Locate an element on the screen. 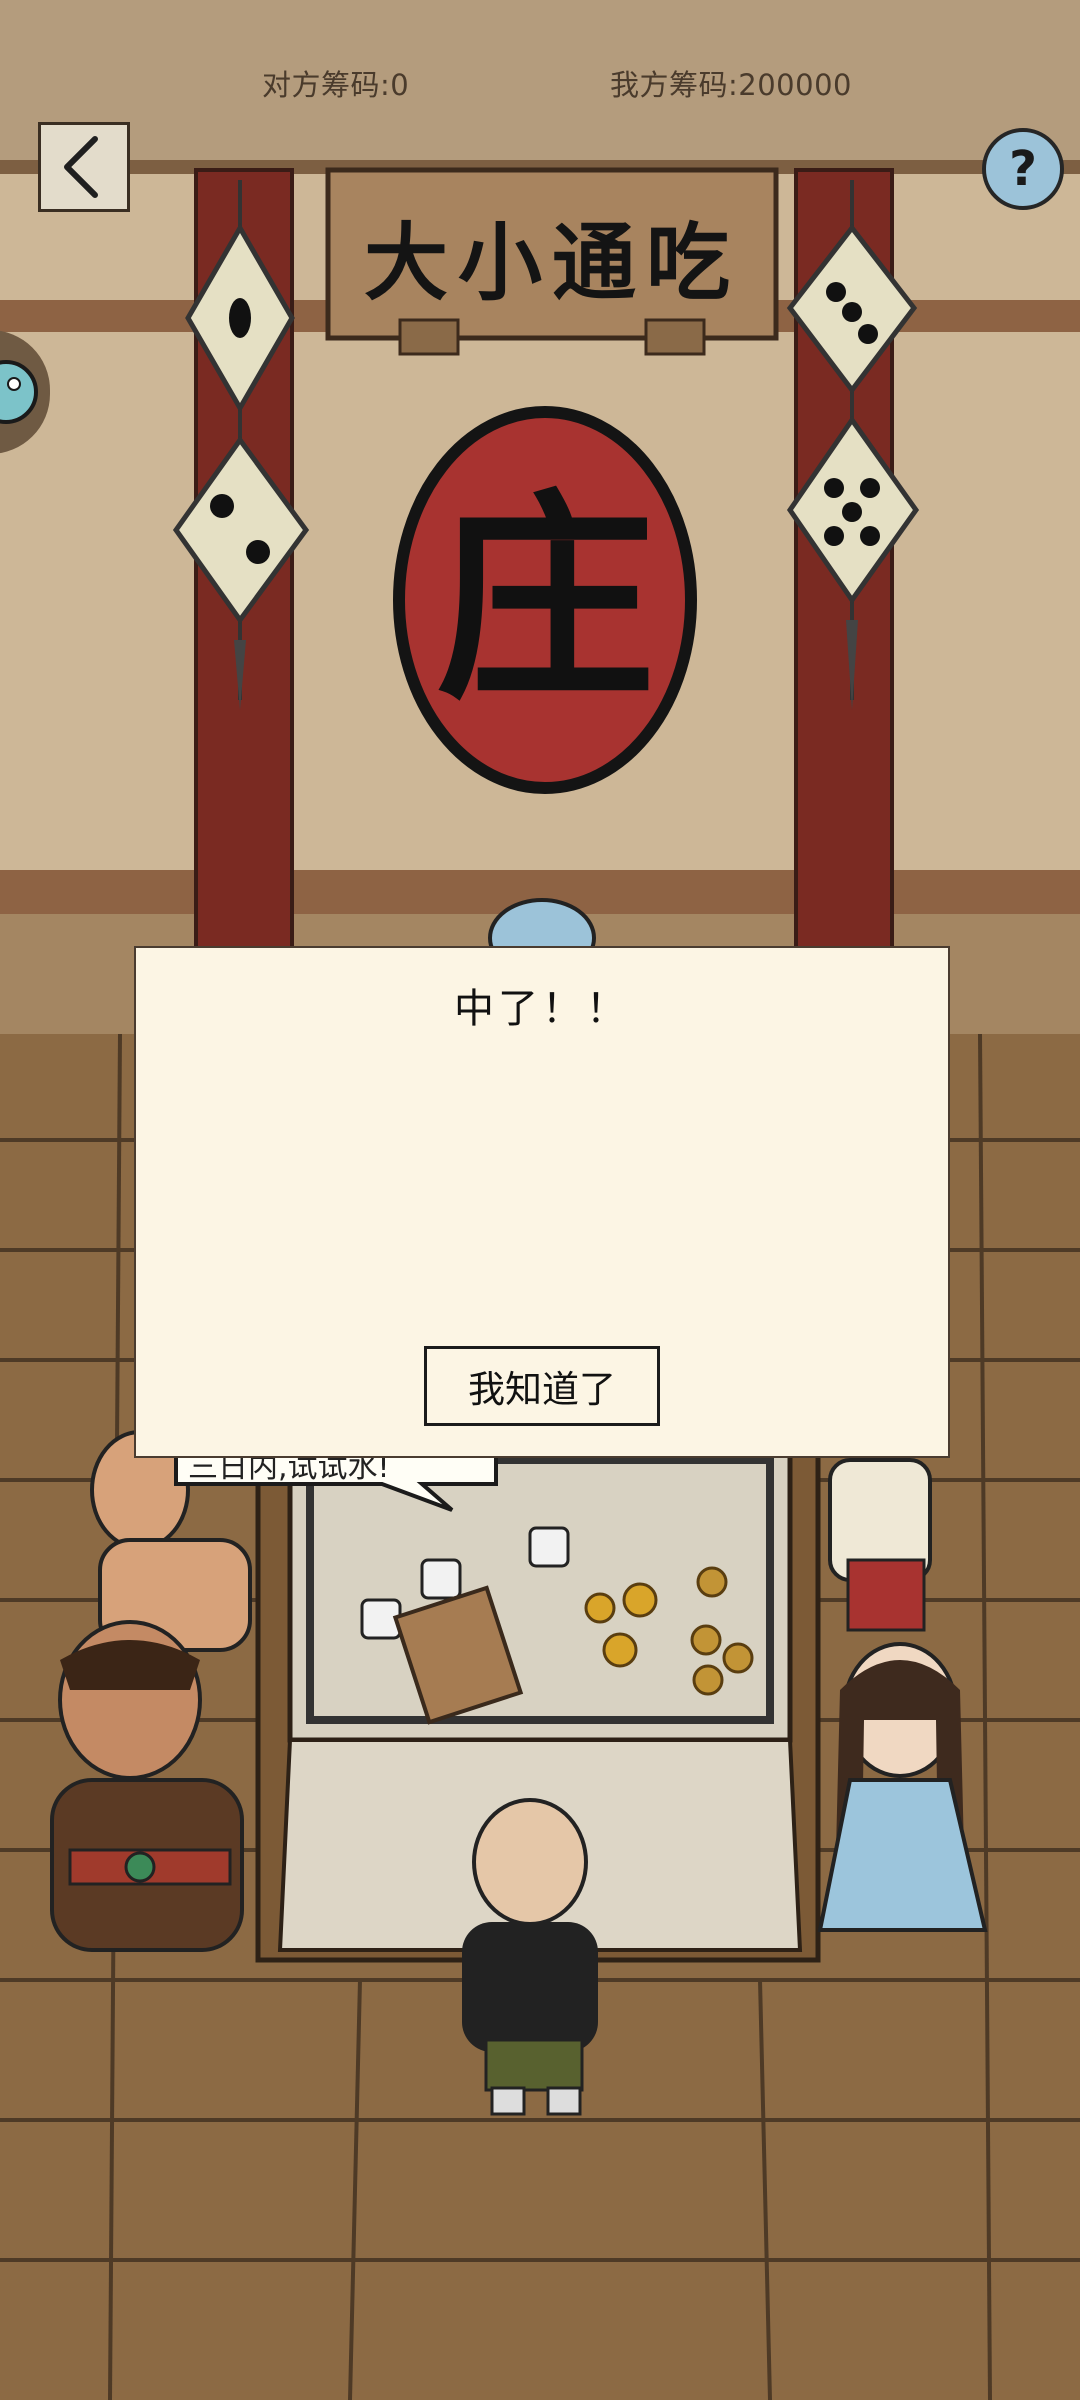  chevron-left-icon is located at coordinates (81, 167).